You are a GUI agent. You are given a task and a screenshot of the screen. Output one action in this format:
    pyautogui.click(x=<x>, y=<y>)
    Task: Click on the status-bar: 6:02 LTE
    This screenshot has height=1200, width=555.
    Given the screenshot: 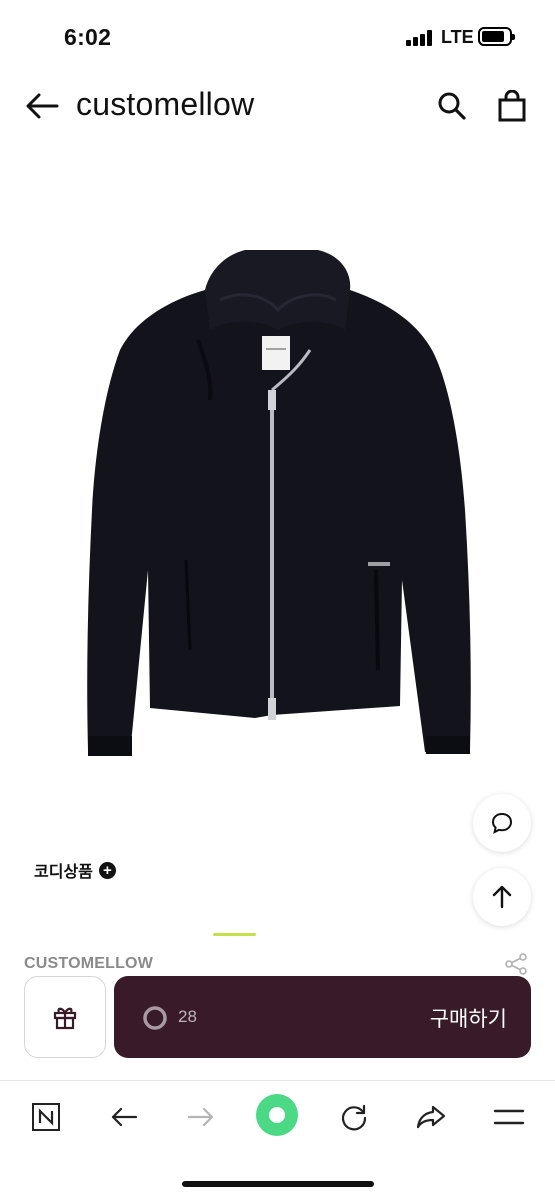 What is the action you would take?
    pyautogui.click(x=277, y=38)
    